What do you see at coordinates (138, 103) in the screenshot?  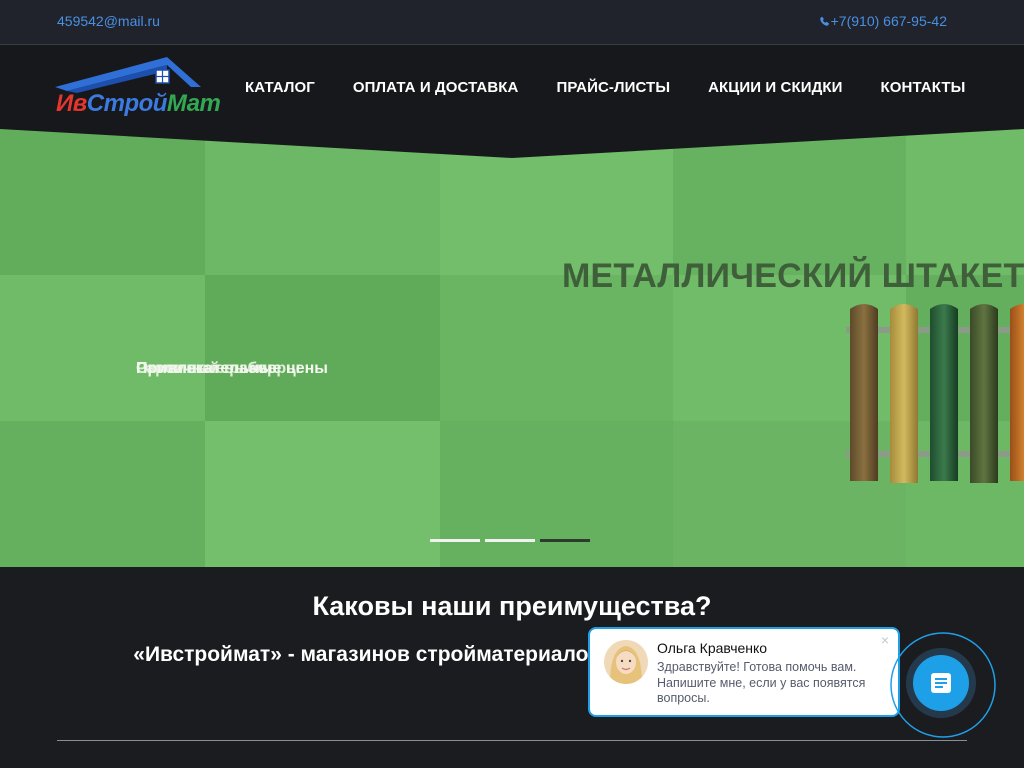 I see `logo-text: ИвСтройМат` at bounding box center [138, 103].